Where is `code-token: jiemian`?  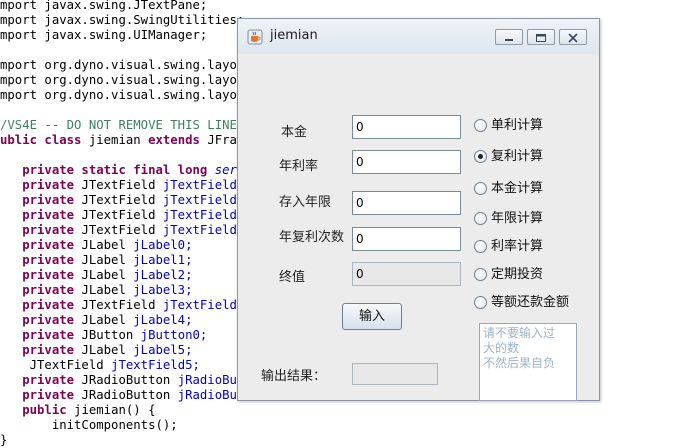 code-token: jiemian is located at coordinates (118, 140).